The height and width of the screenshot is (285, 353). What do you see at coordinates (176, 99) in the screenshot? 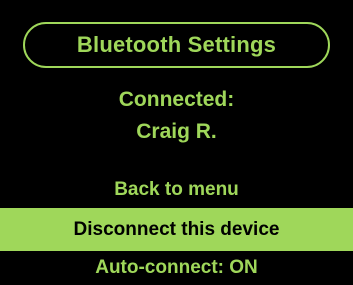
I see `connection-status-label: Connected:` at bounding box center [176, 99].